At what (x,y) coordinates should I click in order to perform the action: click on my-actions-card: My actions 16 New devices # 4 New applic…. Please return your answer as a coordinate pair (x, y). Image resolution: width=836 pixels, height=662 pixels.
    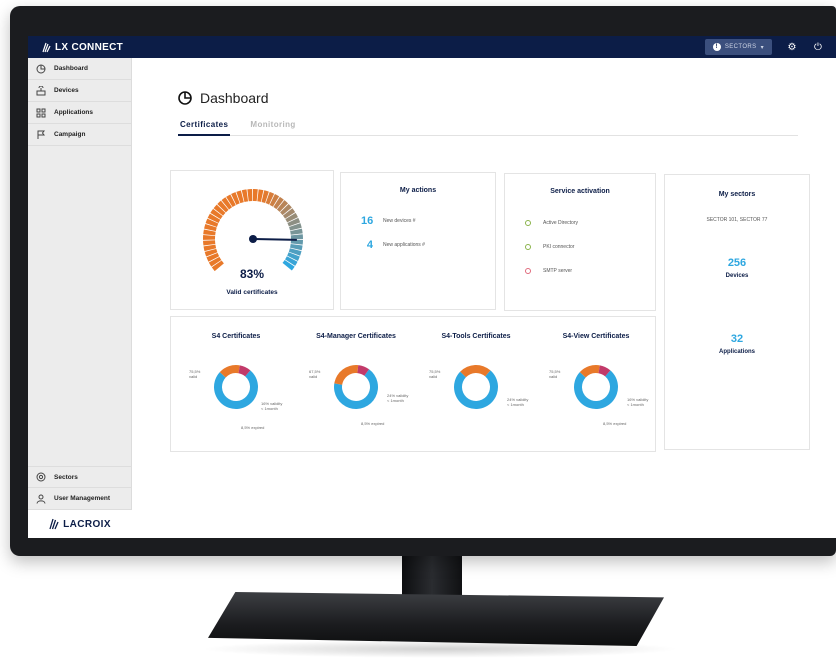
    Looking at the image, I should click on (418, 241).